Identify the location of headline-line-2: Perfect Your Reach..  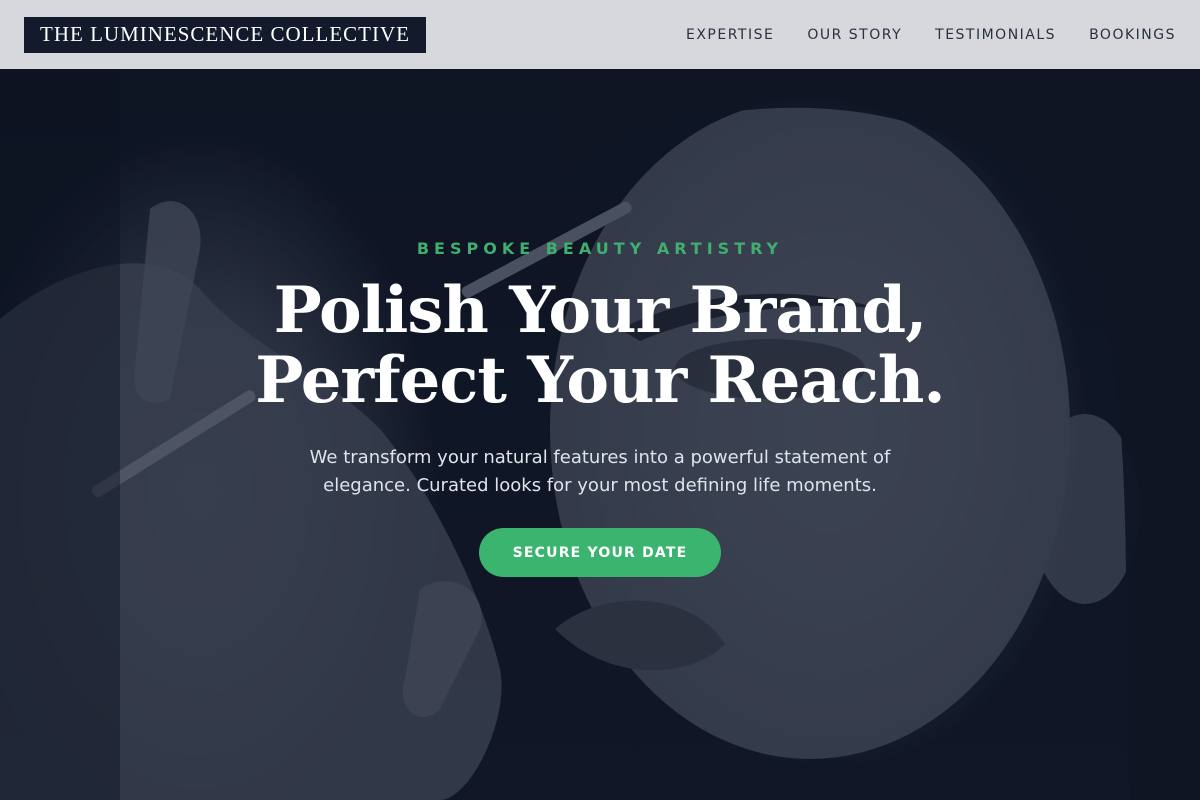
(600, 380).